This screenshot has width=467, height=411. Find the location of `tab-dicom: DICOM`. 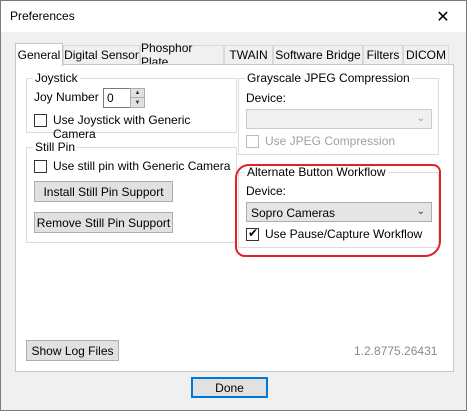

tab-dicom: DICOM is located at coordinates (426, 54).